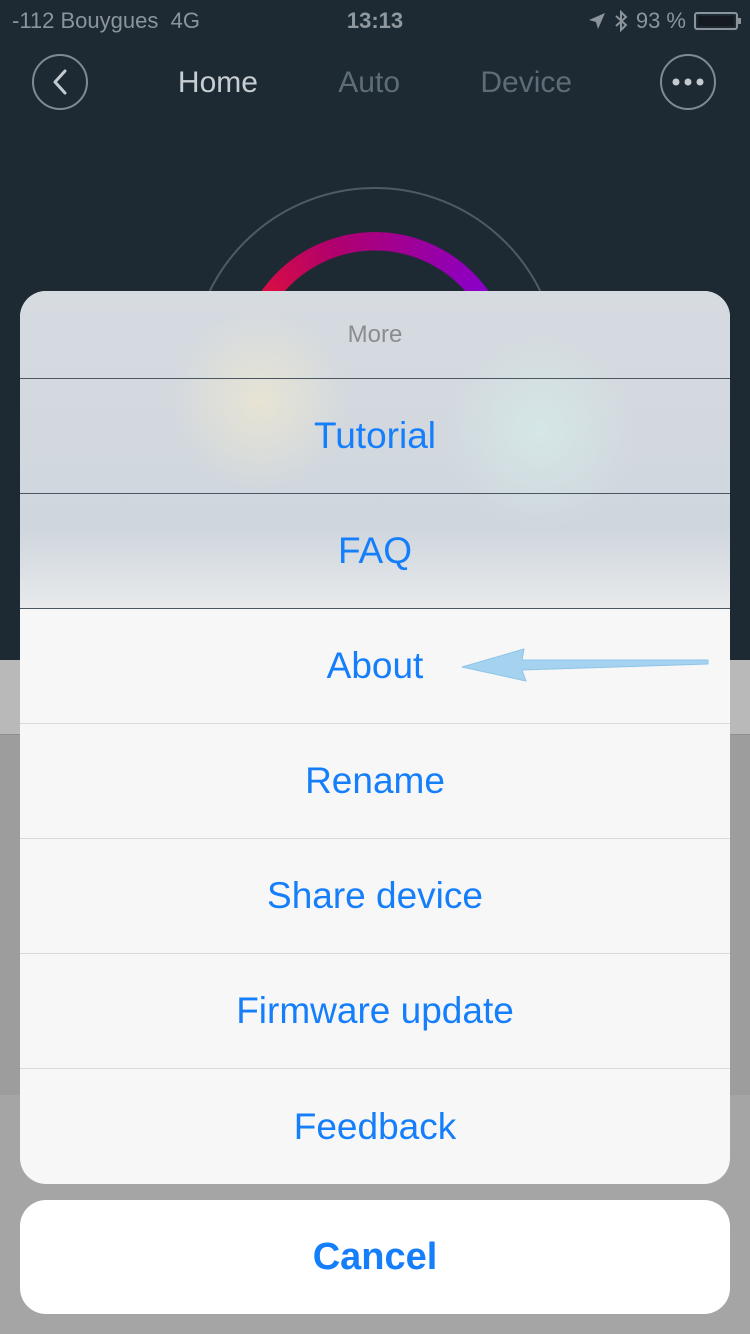  I want to click on tab-home: Home, so click(218, 83).